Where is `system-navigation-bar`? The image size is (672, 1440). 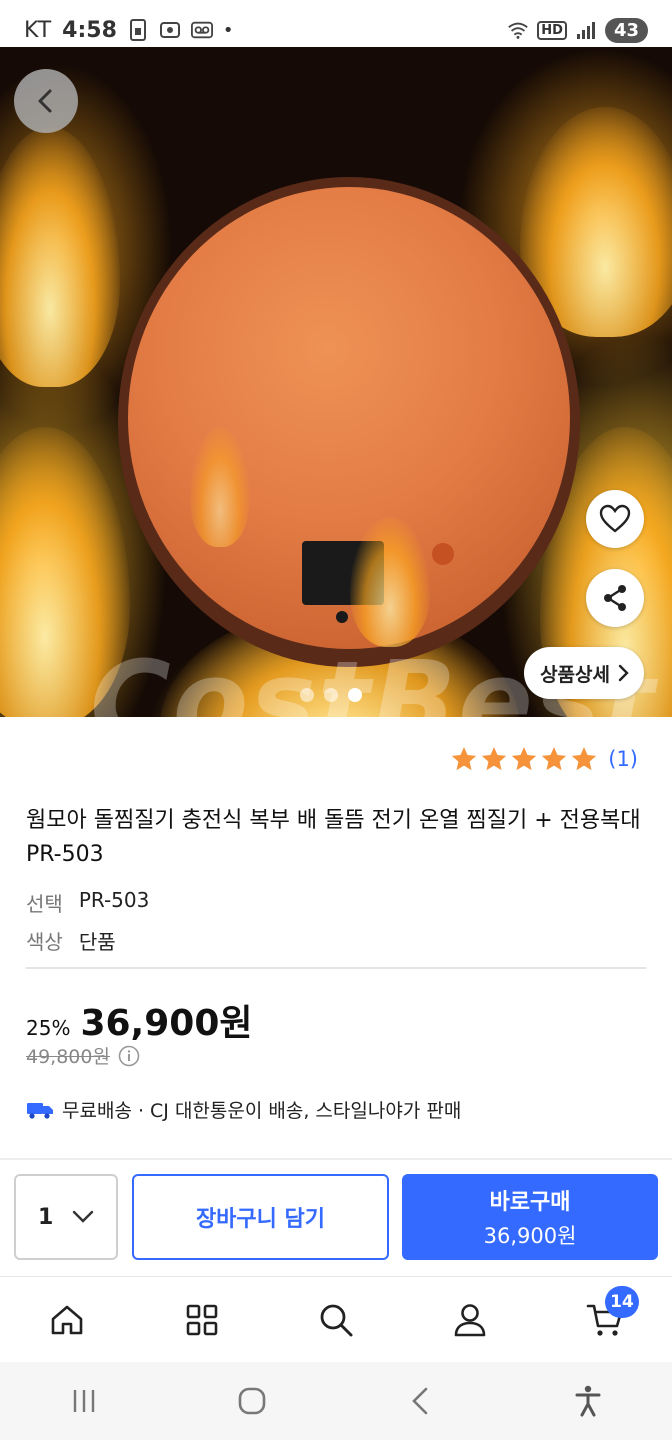
system-navigation-bar is located at coordinates (336, 1401).